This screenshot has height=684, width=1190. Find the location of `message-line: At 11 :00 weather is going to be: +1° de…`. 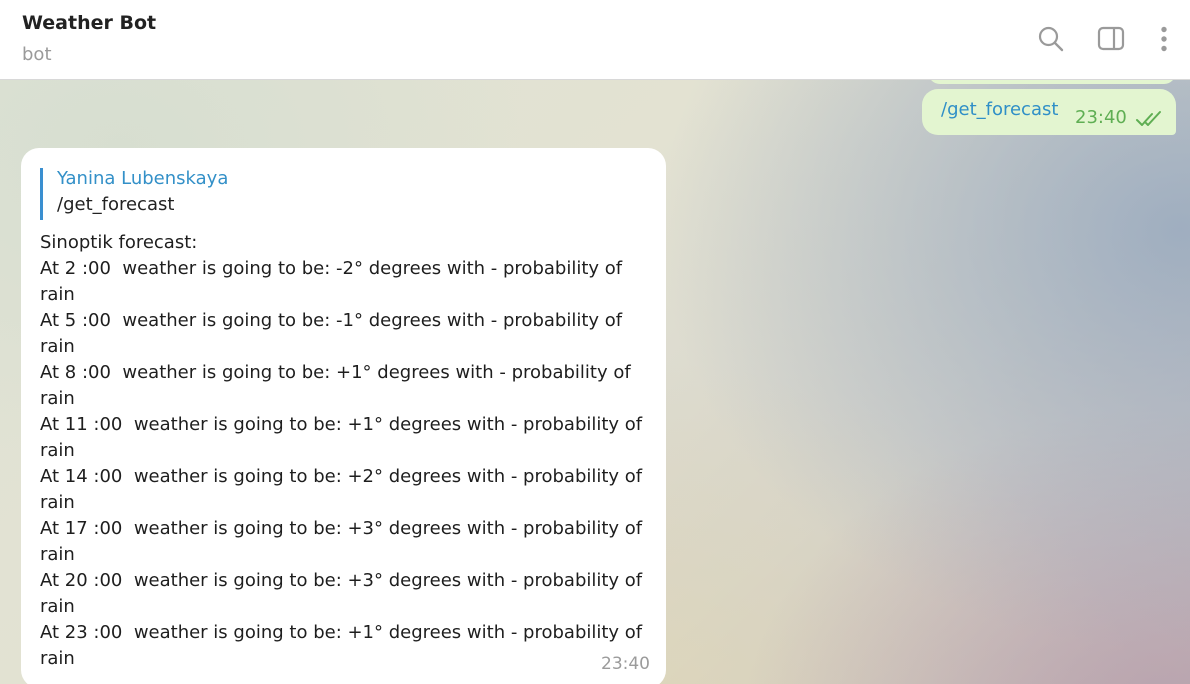

message-line: At 11 :00 weather is going to be: +1° de… is located at coordinates (341, 424).